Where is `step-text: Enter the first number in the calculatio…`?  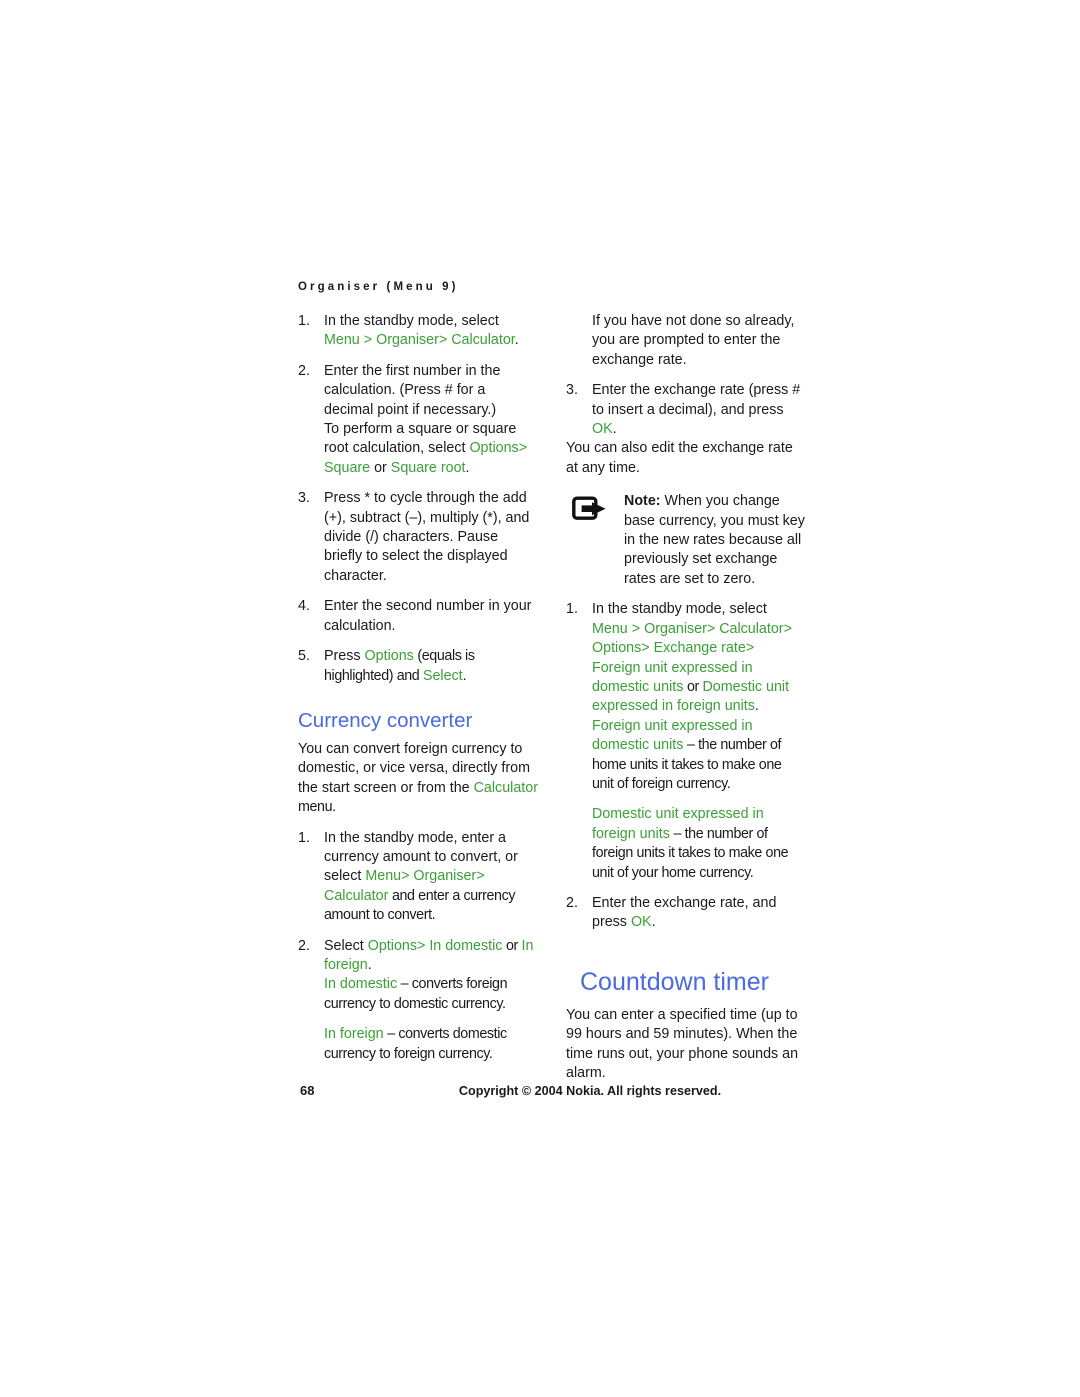
step-text: Enter the first number in the calculatio… is located at coordinates (412, 390).